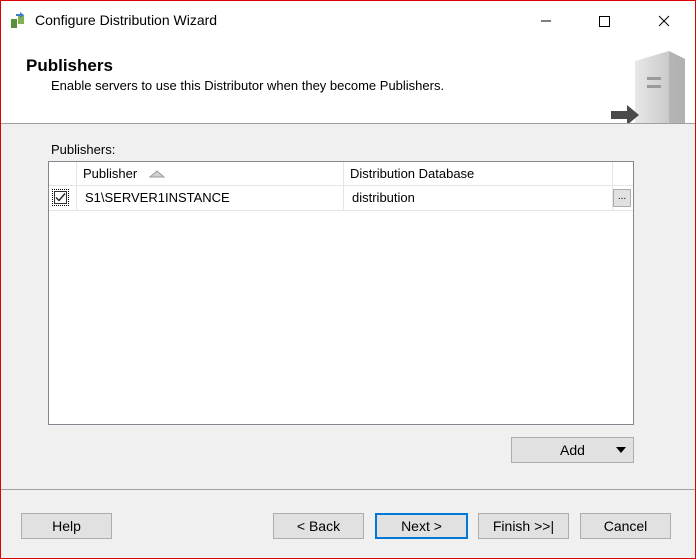 The width and height of the screenshot is (696, 559). What do you see at coordinates (318, 526) in the screenshot?
I see `back-button: < Back` at bounding box center [318, 526].